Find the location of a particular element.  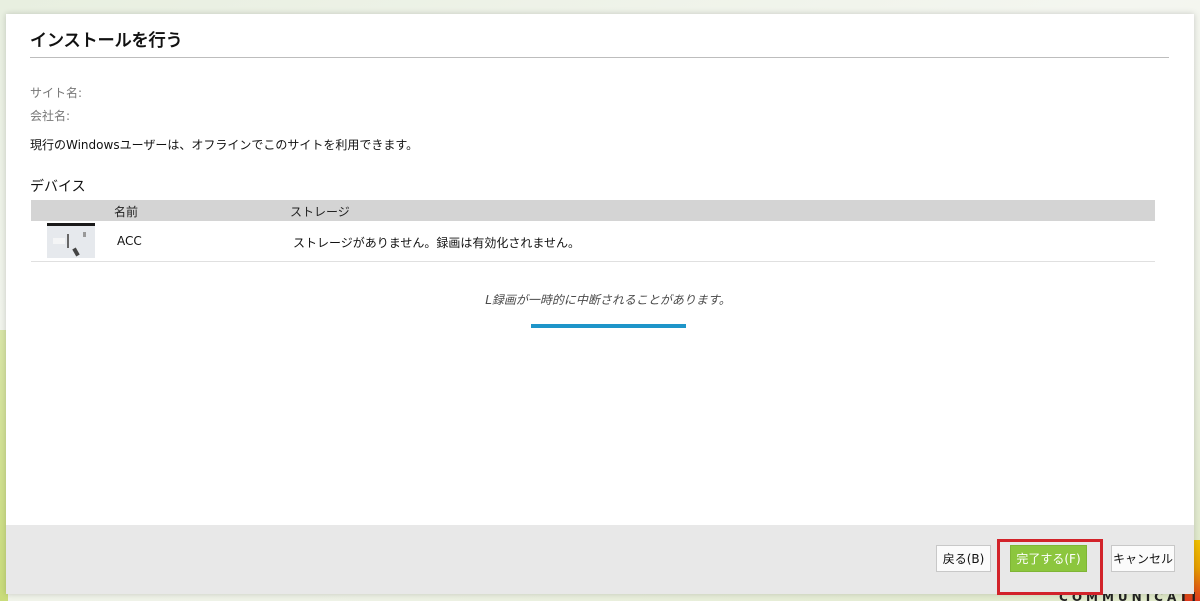

cancel-button: キャンセル is located at coordinates (1143, 558).